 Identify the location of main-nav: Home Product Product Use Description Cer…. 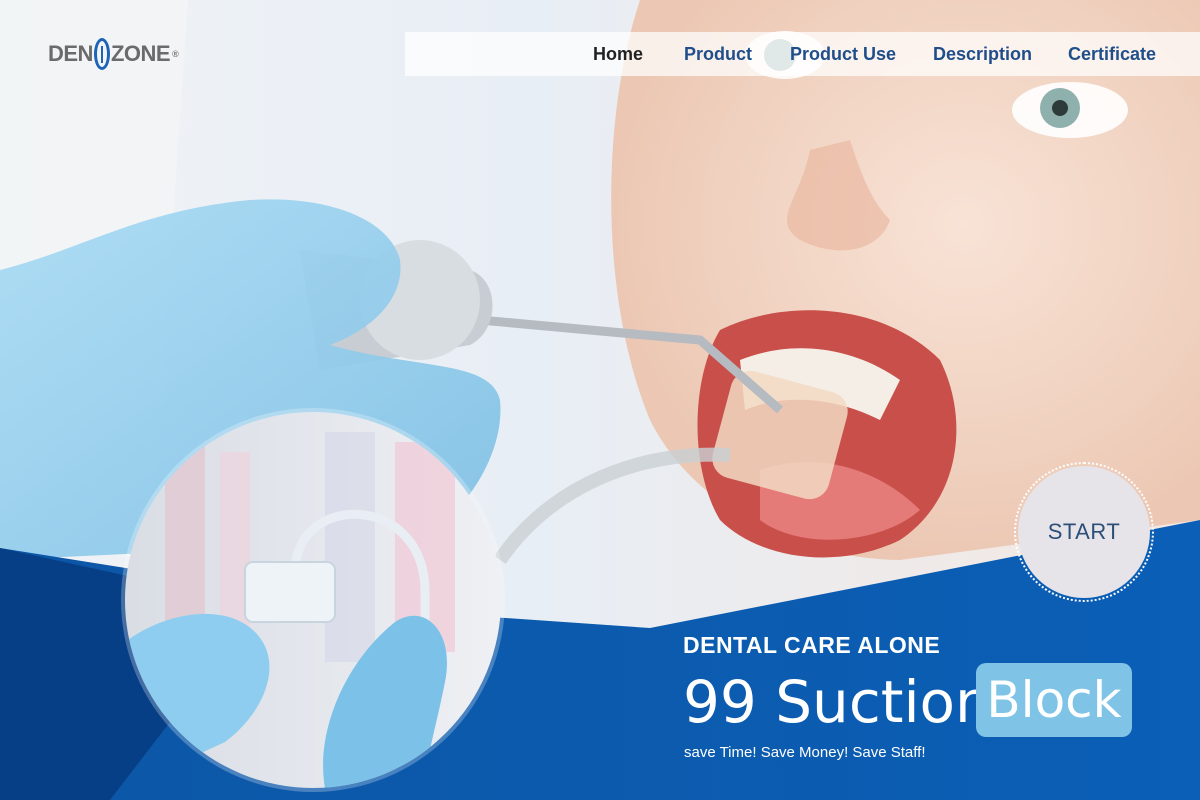
(600, 56).